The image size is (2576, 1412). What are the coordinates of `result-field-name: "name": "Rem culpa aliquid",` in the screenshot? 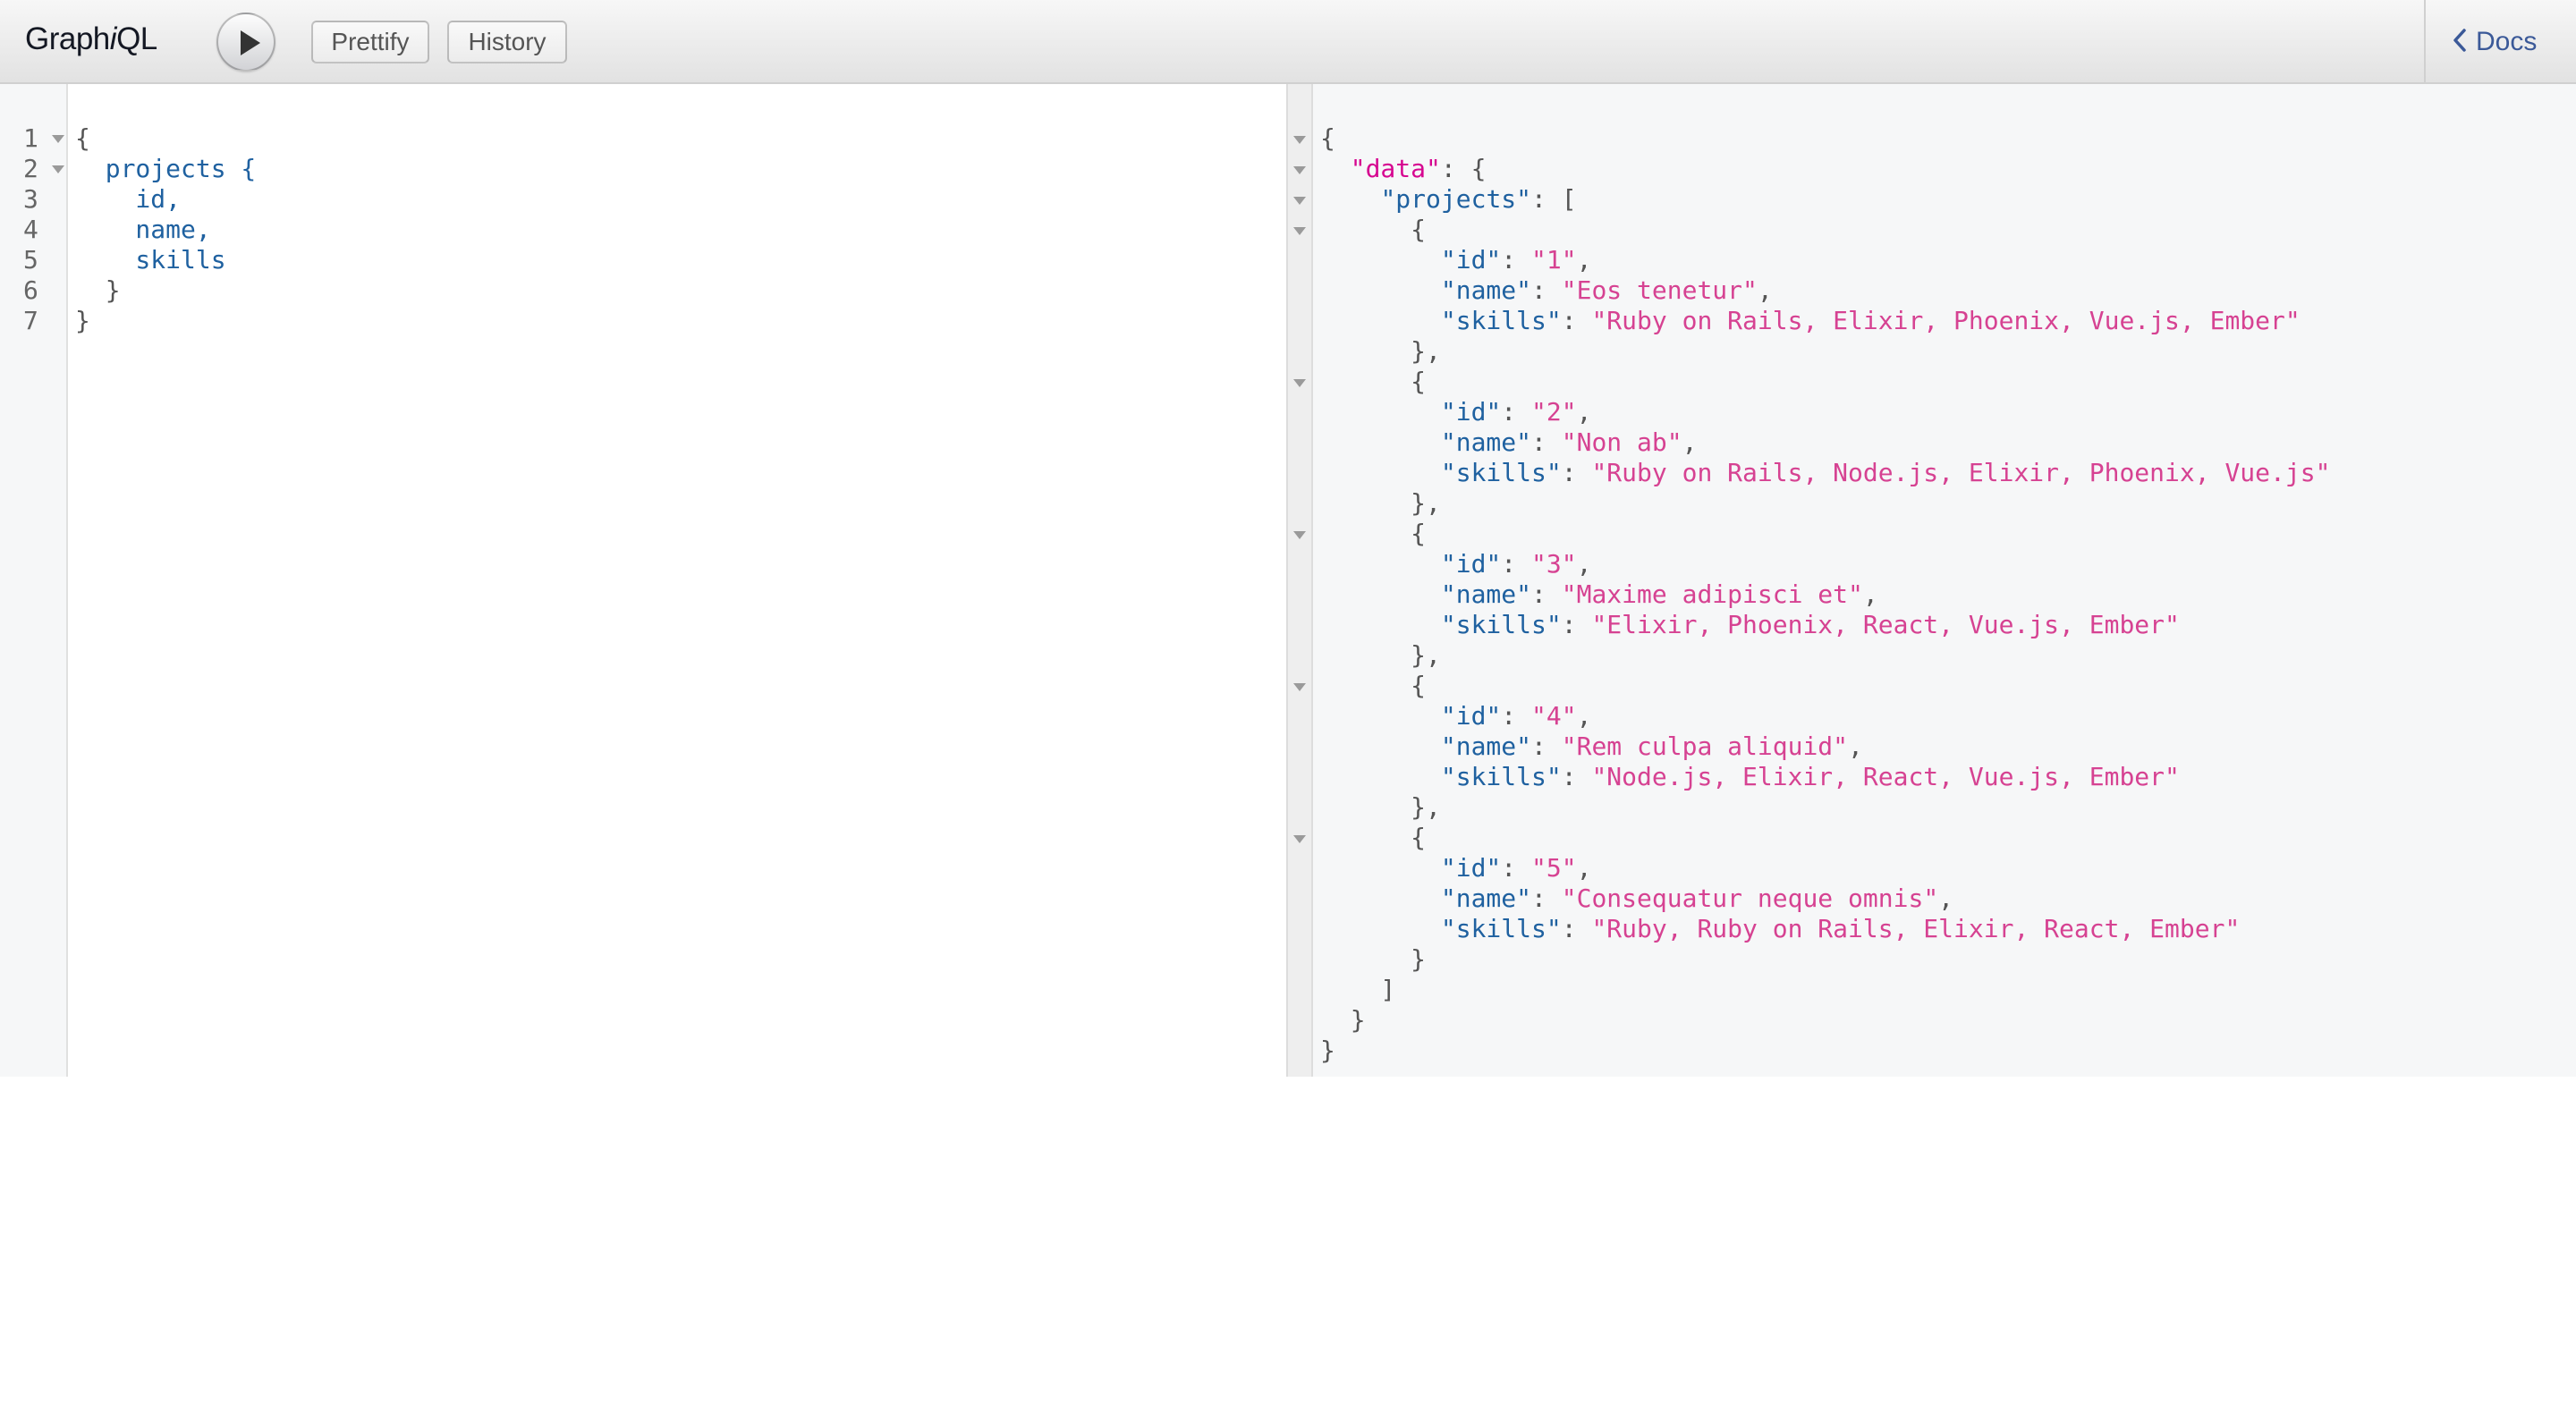 It's located at (1651, 746).